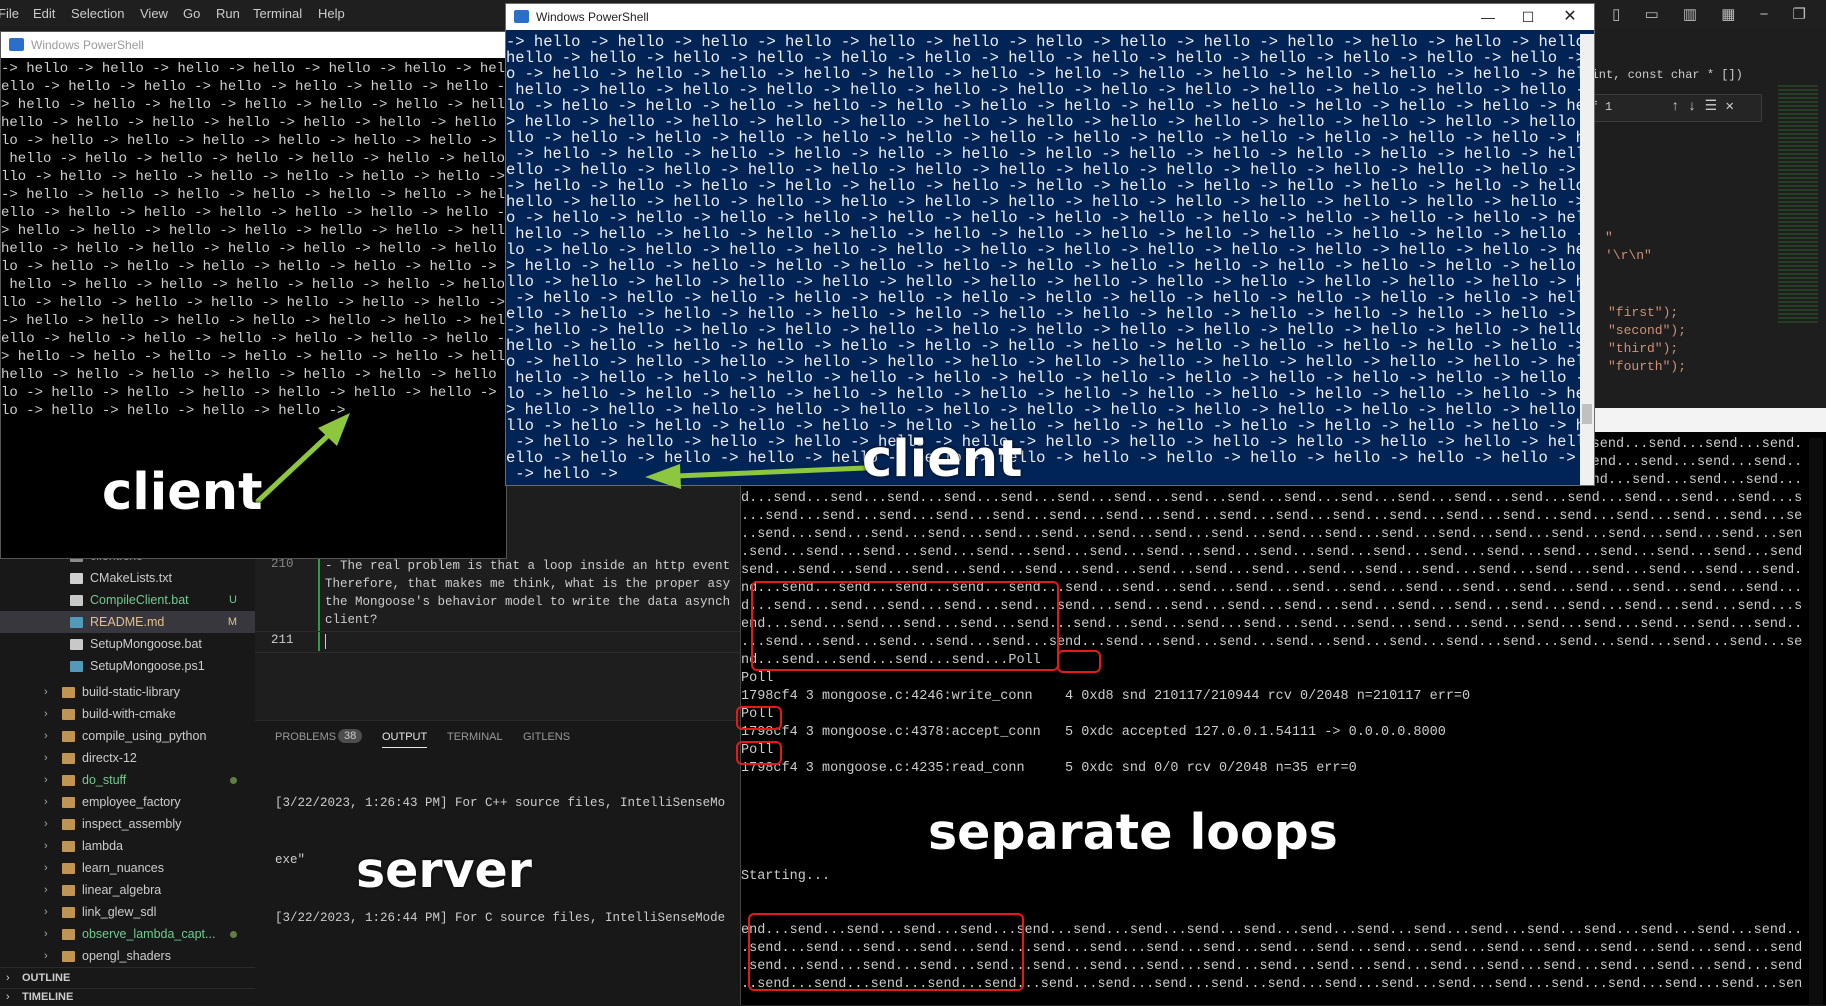 This screenshot has width=1826, height=1006. I want to click on annotation-server: server, so click(444, 870).